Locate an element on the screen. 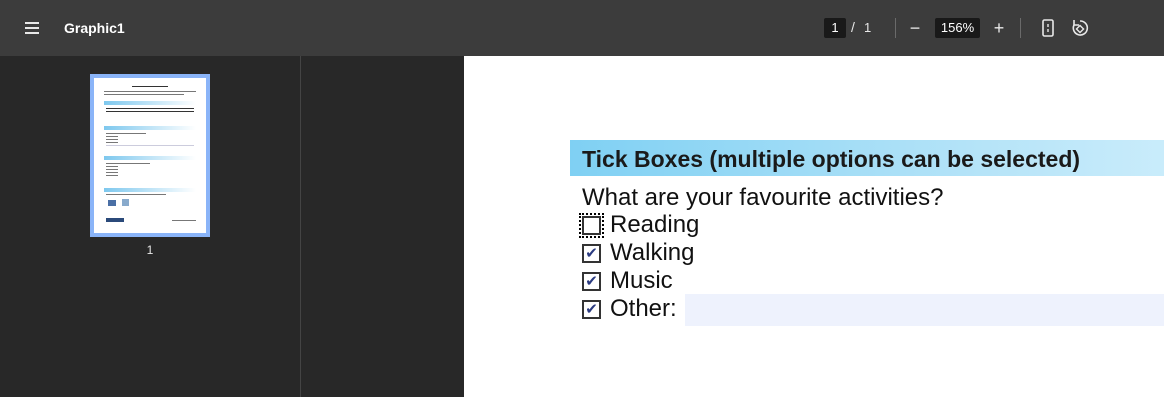 This screenshot has width=1164, height=397. page-thumbnail is located at coordinates (150, 155).